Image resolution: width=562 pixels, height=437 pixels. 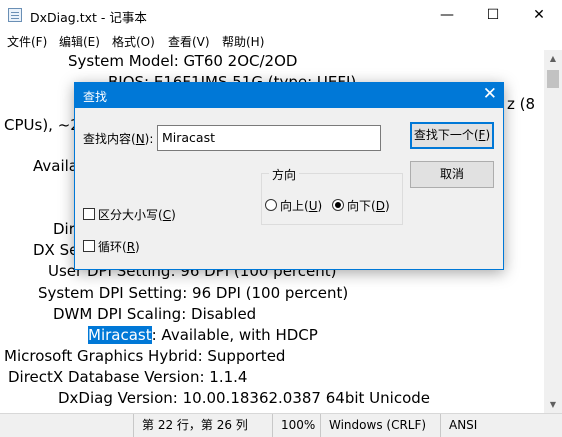 What do you see at coordinates (447, 15) in the screenshot?
I see `minimize-button: —` at bounding box center [447, 15].